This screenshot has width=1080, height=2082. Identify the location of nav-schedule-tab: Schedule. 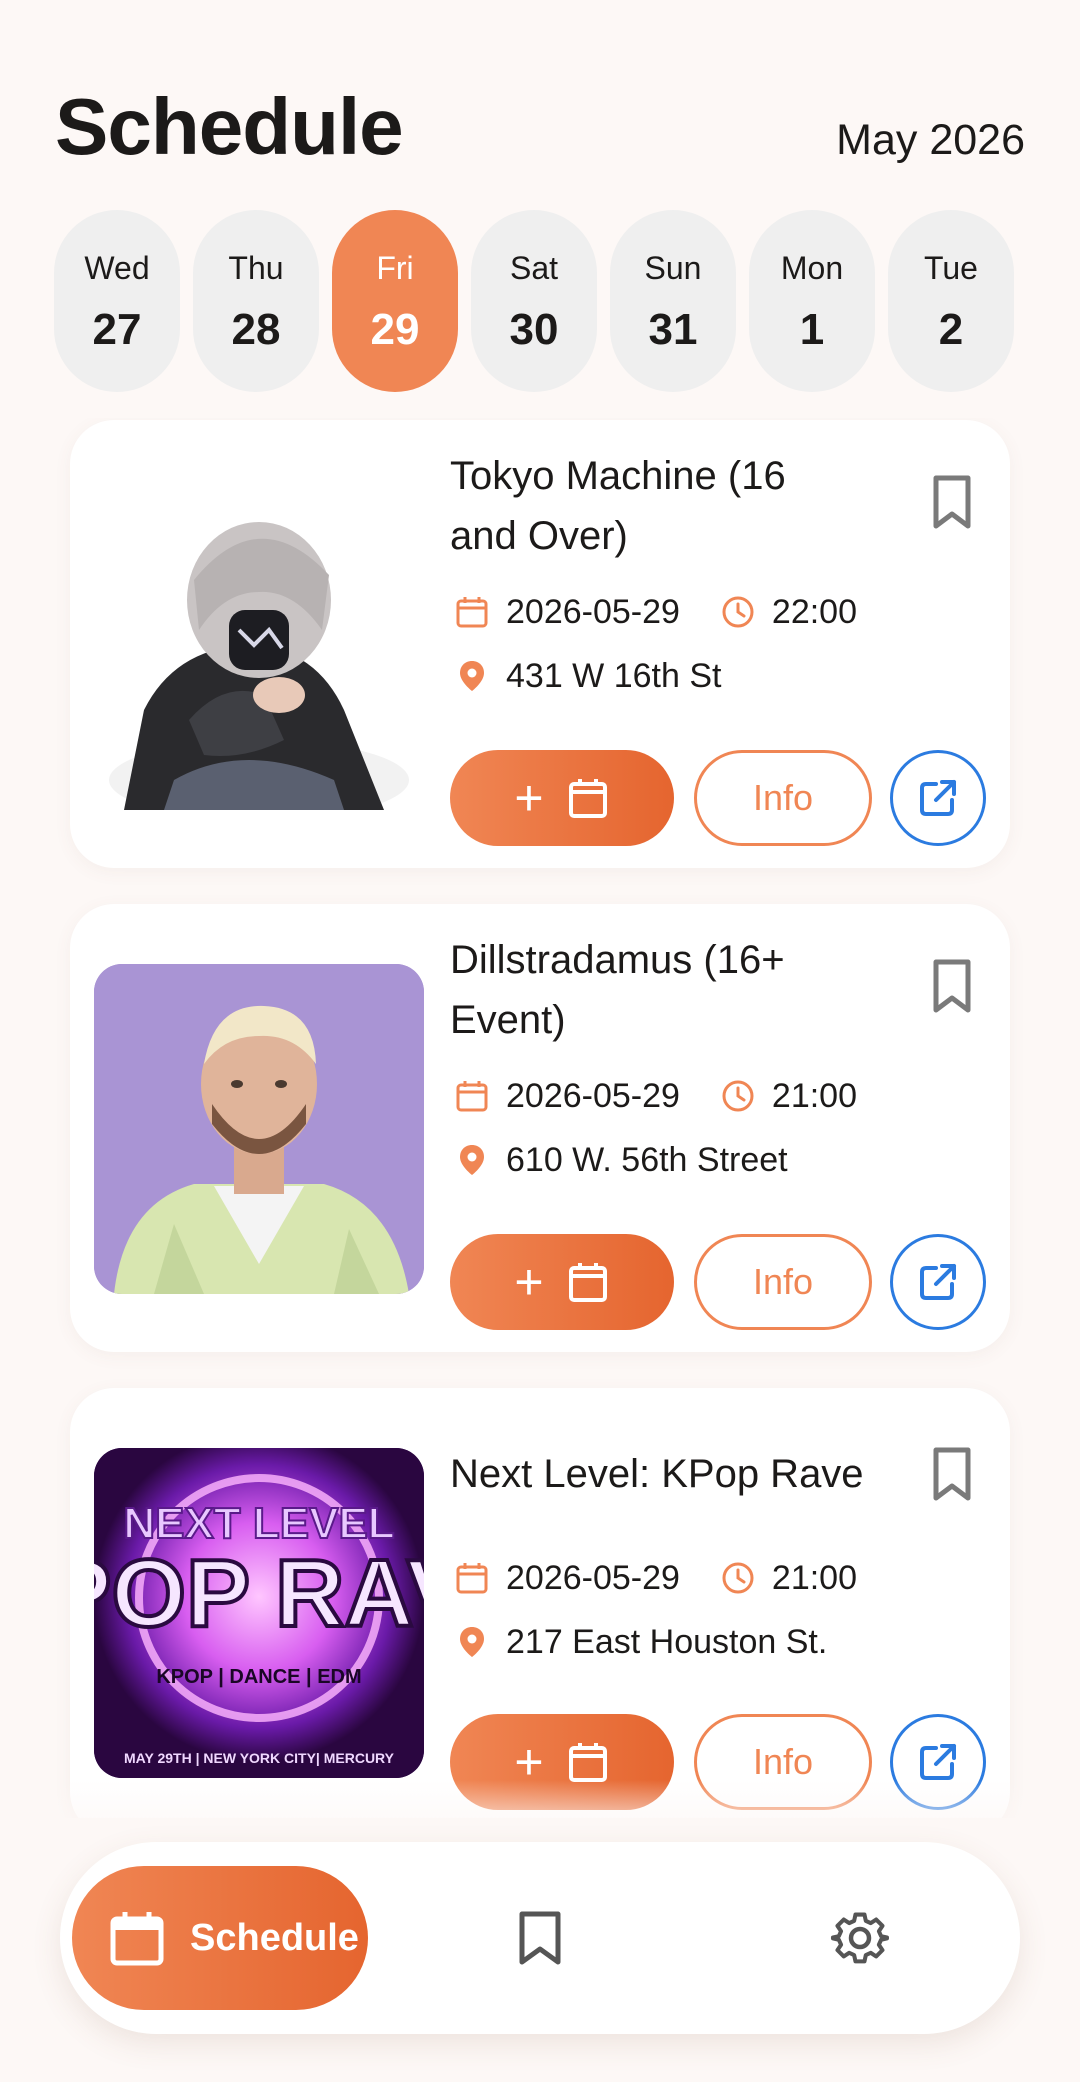
(220, 1938).